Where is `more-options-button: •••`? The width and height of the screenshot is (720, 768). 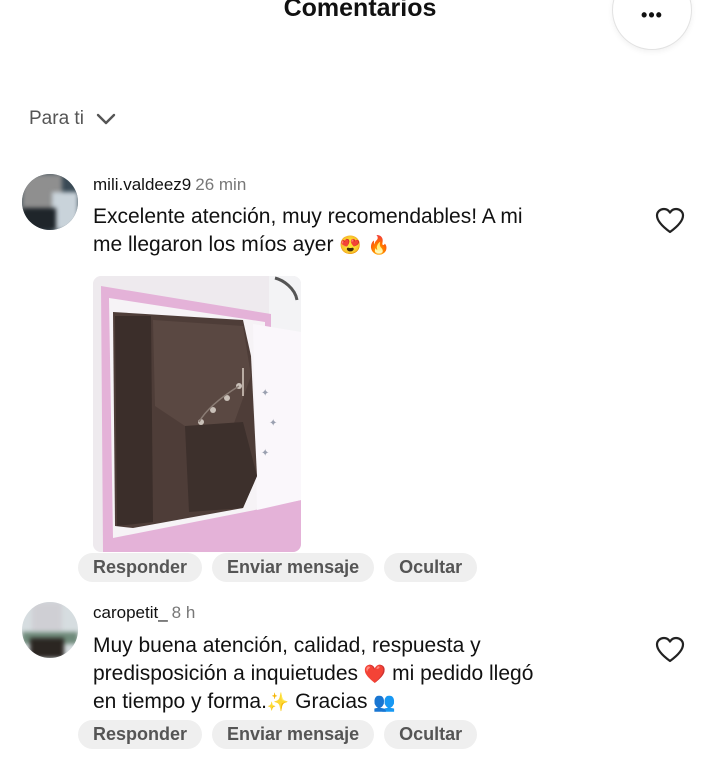 more-options-button: ••• is located at coordinates (652, 25).